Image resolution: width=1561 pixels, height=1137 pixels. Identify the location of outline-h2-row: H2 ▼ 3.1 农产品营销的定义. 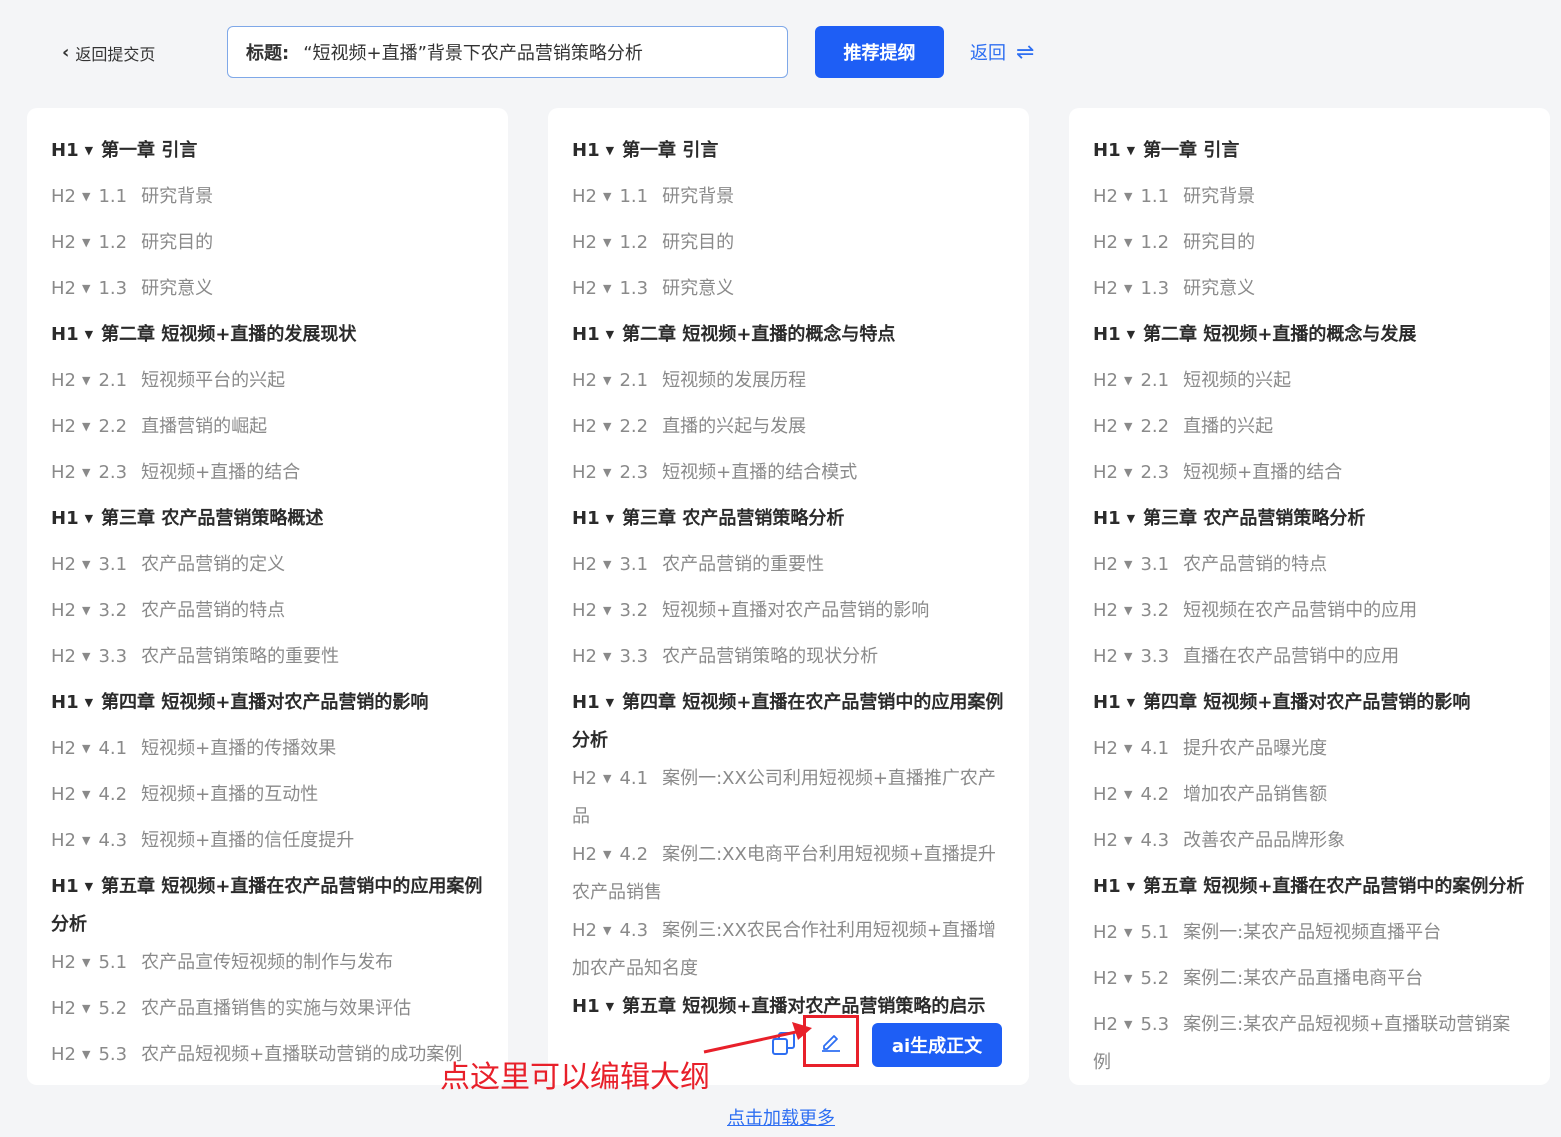
(267, 569).